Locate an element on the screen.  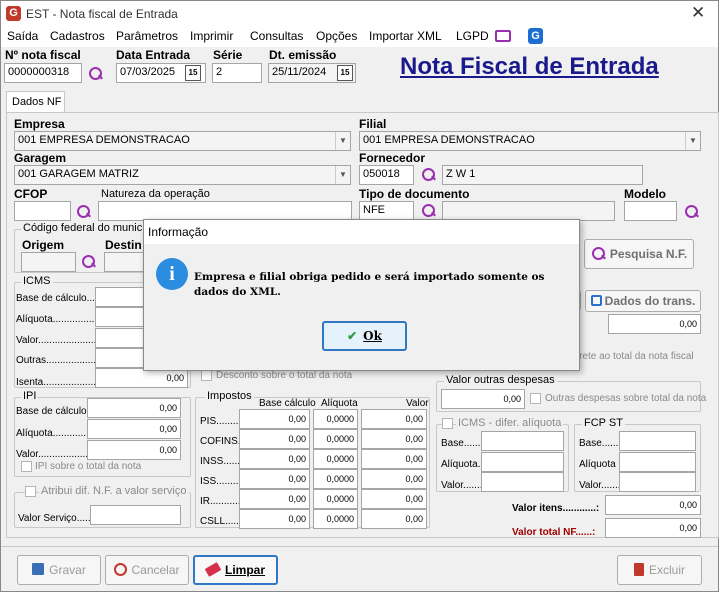
modelo-field is located at coordinates (650, 211).